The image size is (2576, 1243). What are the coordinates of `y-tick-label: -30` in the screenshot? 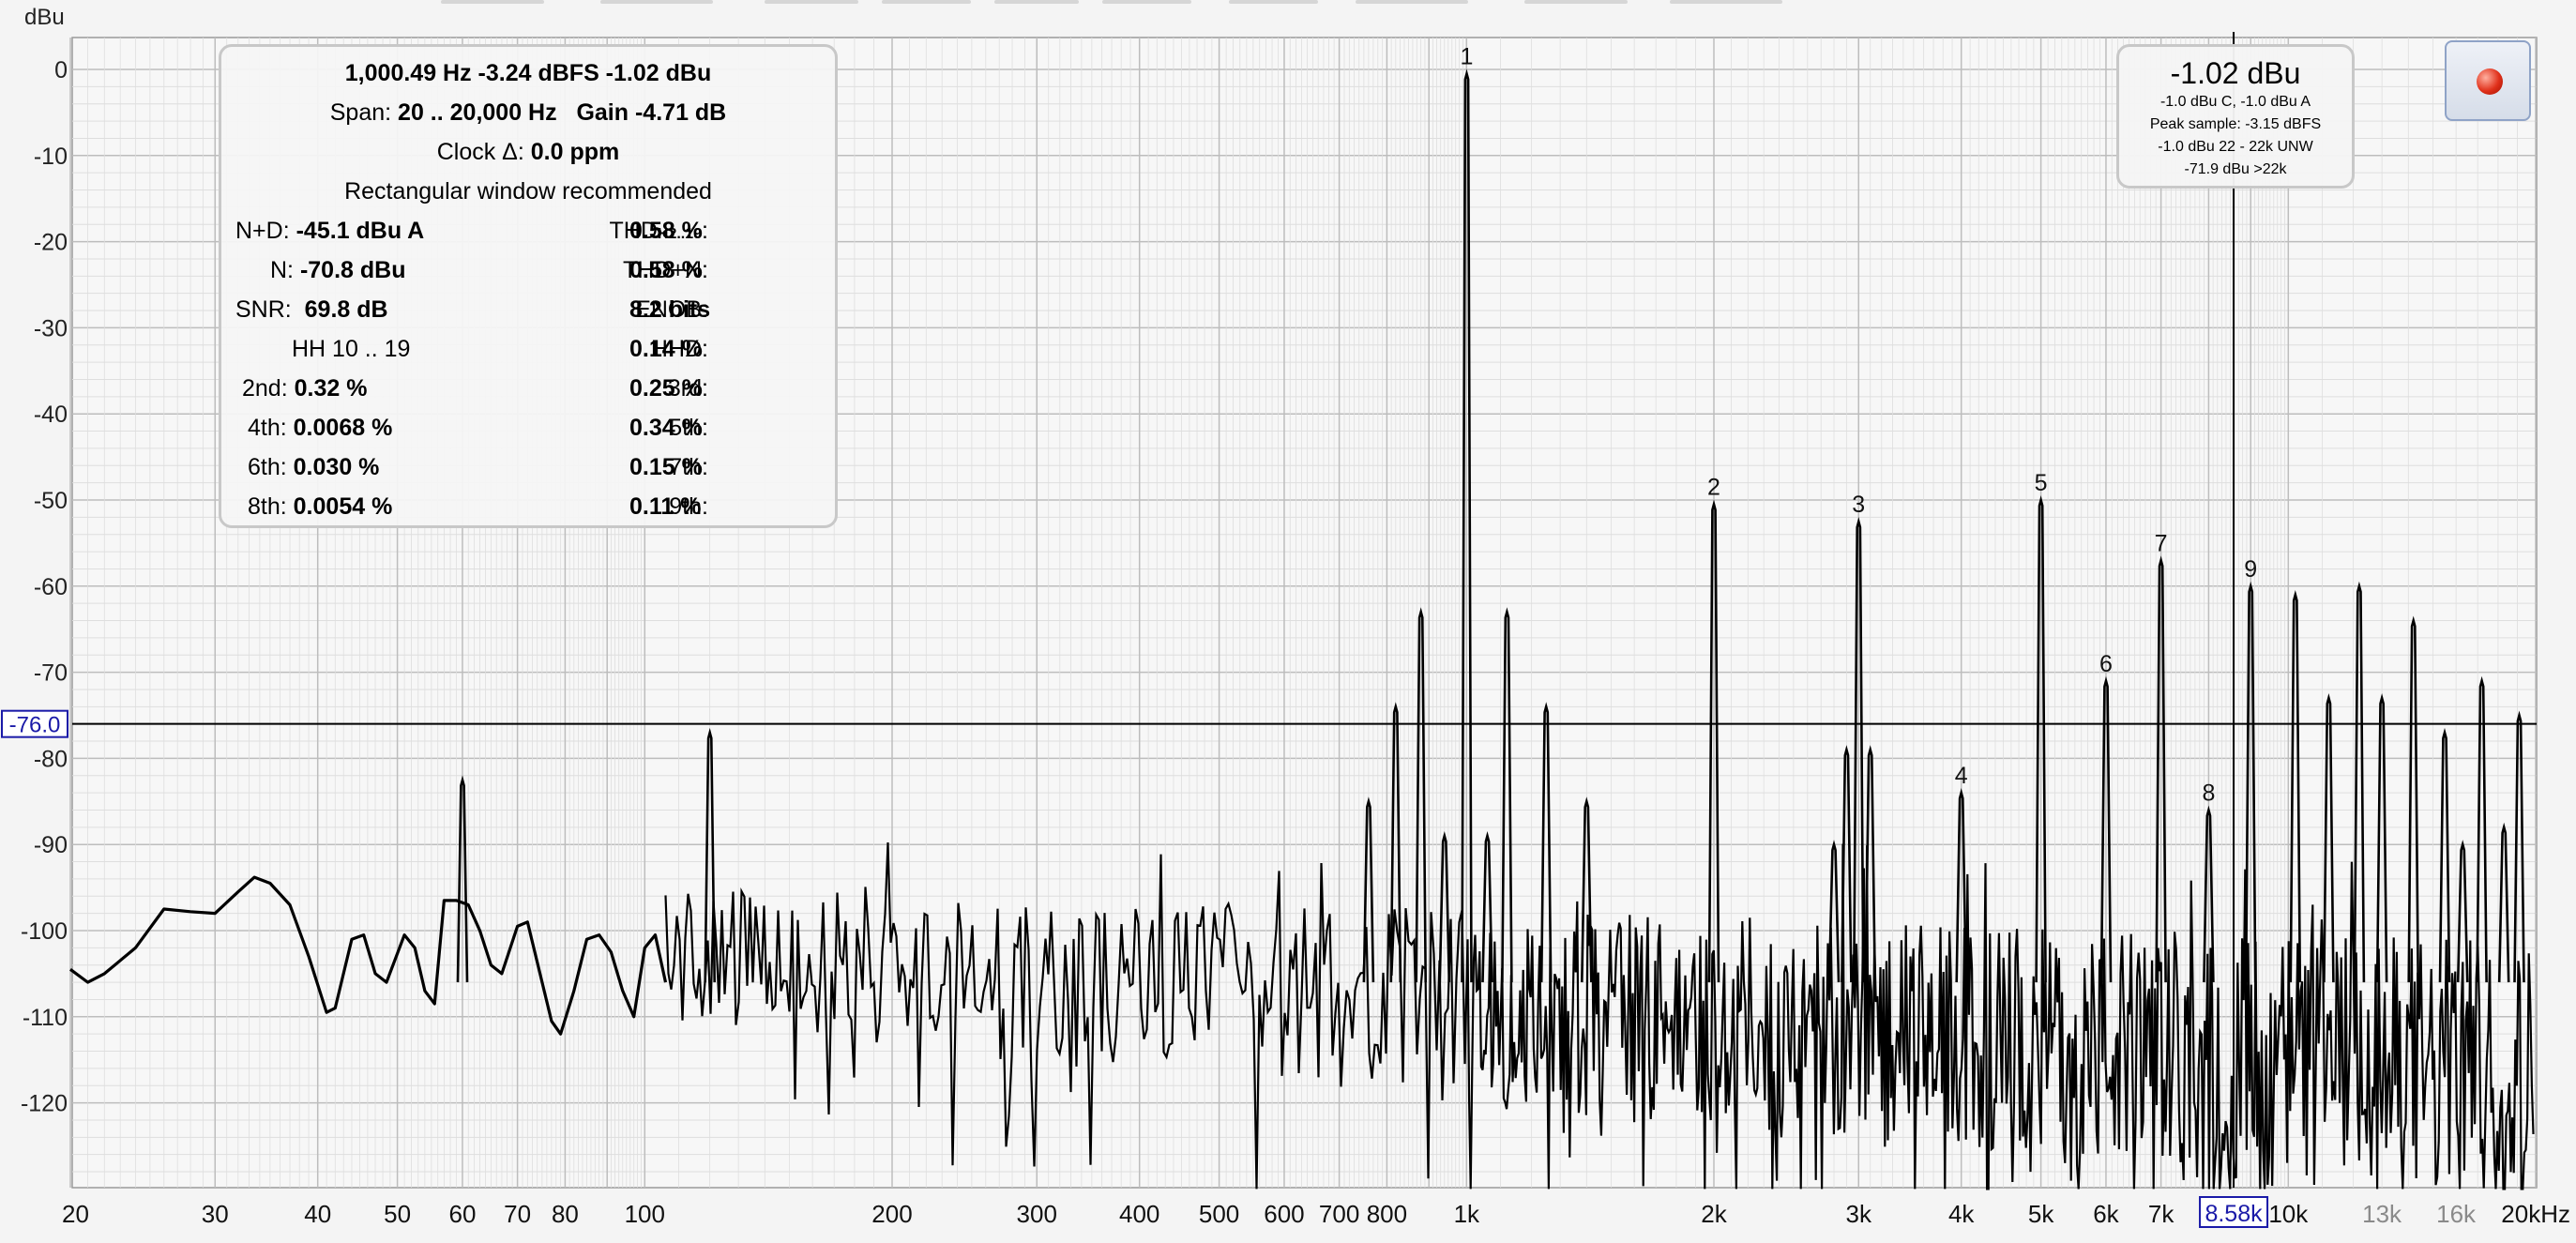 It's located at (51, 328).